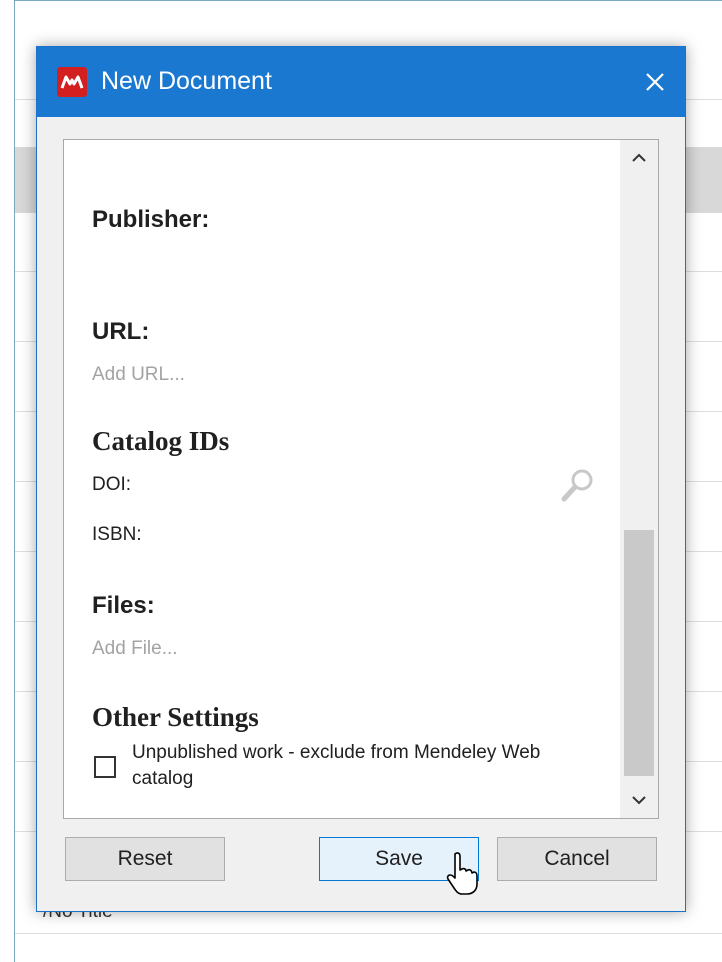 Image resolution: width=722 pixels, height=962 pixels. What do you see at coordinates (577, 859) in the screenshot?
I see `cancel-button: Cancel` at bounding box center [577, 859].